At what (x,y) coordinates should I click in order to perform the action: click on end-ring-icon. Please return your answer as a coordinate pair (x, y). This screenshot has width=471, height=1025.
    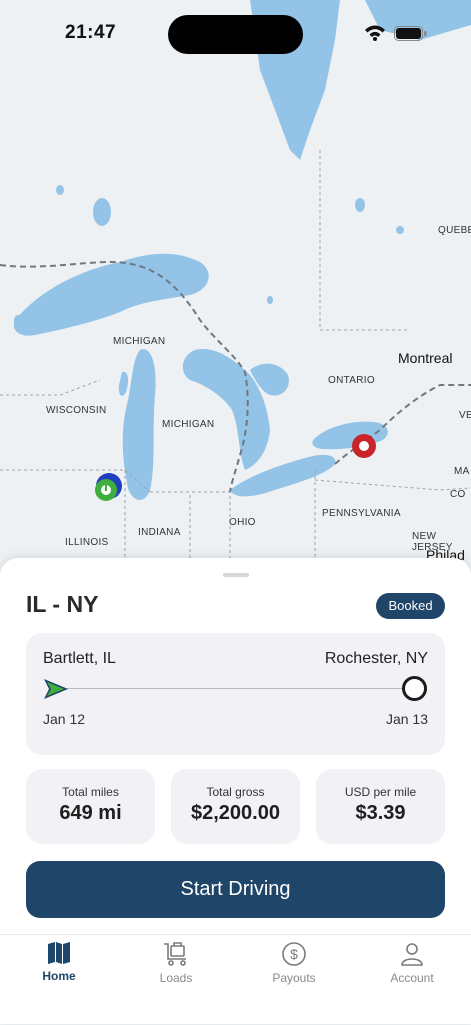
    Looking at the image, I should click on (414, 688).